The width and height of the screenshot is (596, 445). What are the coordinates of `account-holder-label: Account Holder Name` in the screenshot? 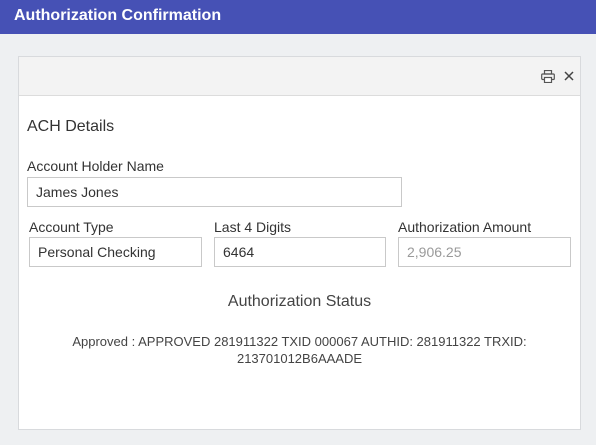 It's located at (95, 166).